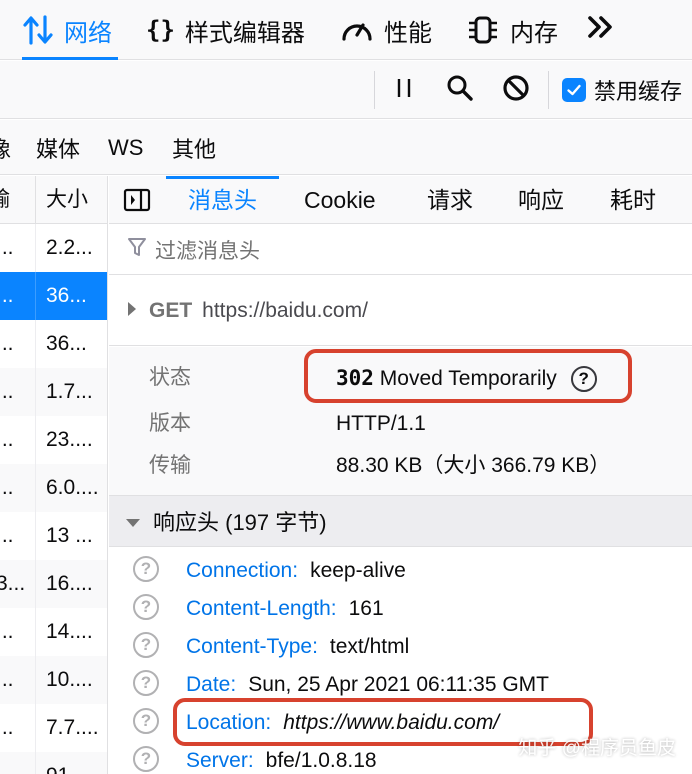 This screenshot has width=692, height=774. What do you see at coordinates (194, 147) in the screenshot?
I see `type-filter-other: 其他` at bounding box center [194, 147].